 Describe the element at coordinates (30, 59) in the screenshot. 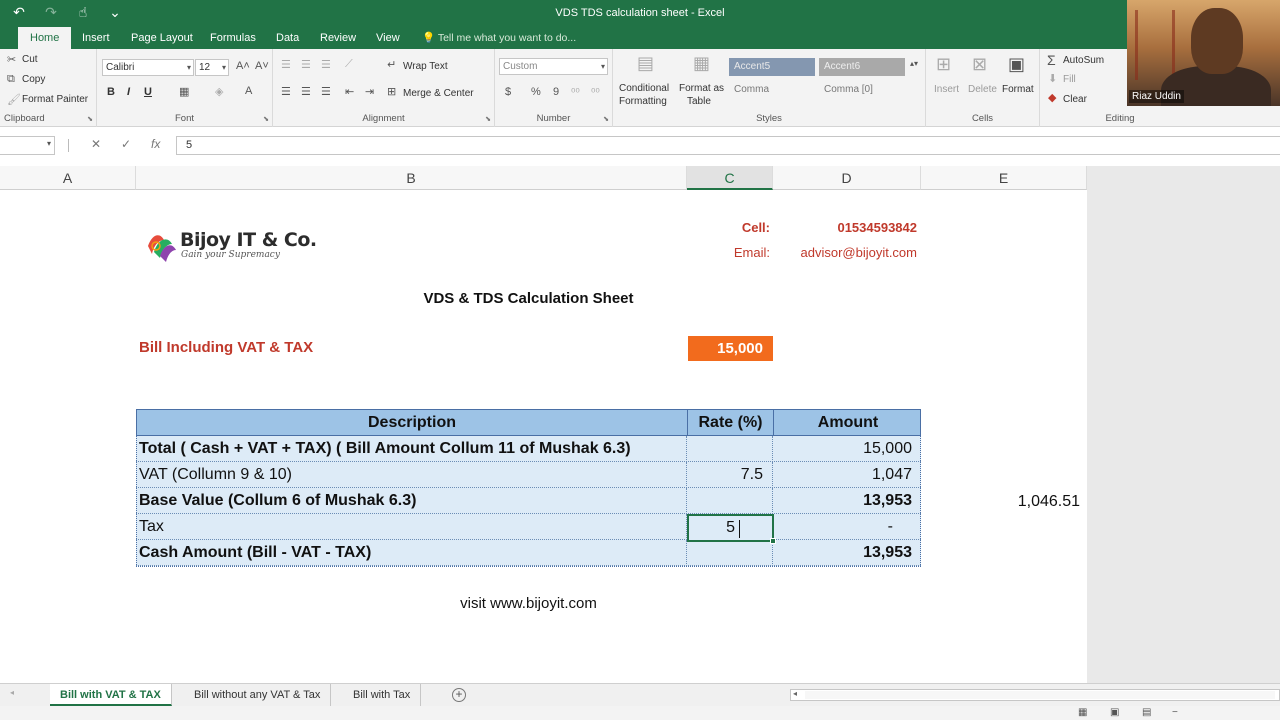

I see `cut-button: Cut` at that location.